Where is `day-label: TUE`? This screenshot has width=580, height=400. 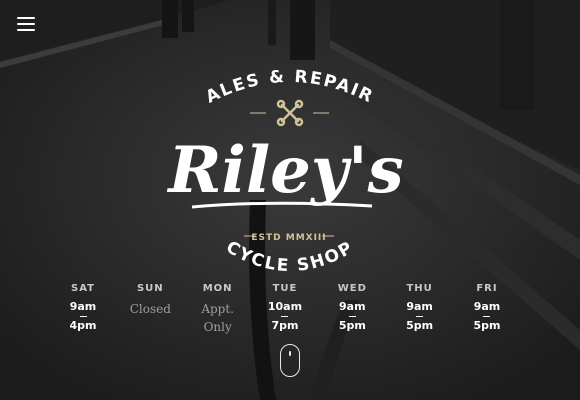 day-label: TUE is located at coordinates (285, 288).